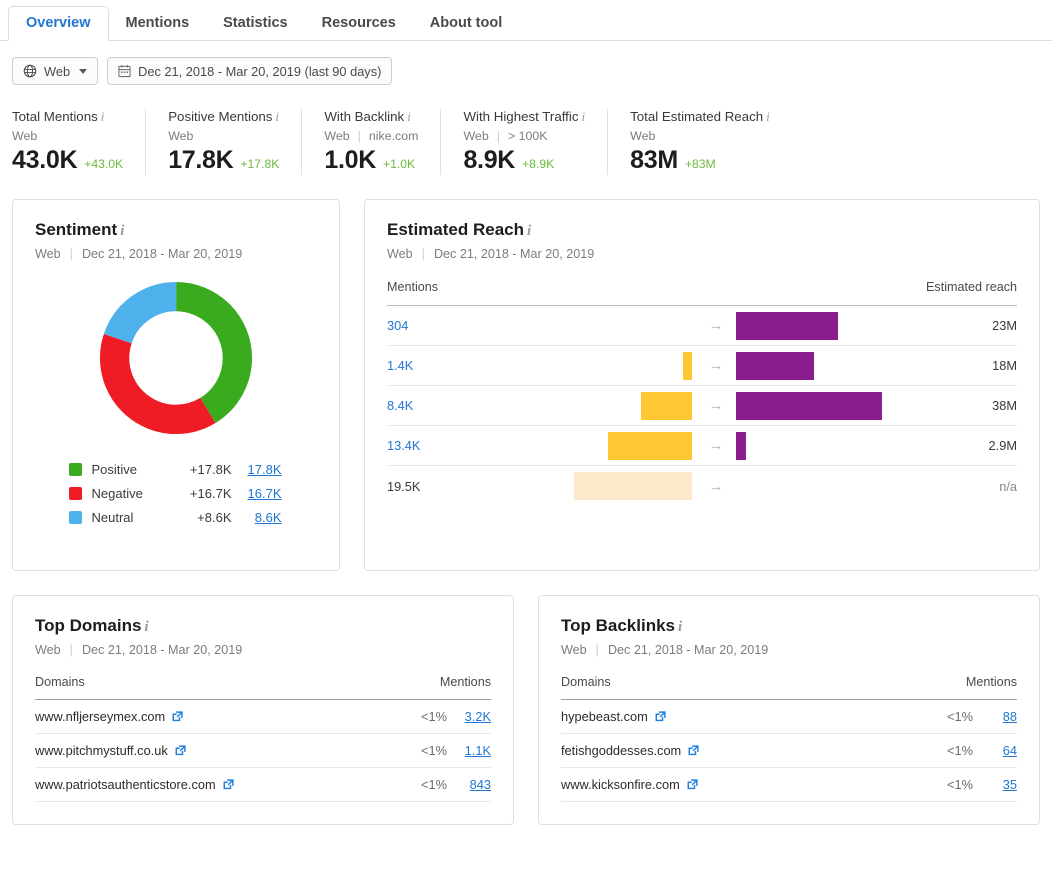 The height and width of the screenshot is (875, 1052). What do you see at coordinates (367, 116) in the screenshot?
I see `kpi-title: With Backlink i` at bounding box center [367, 116].